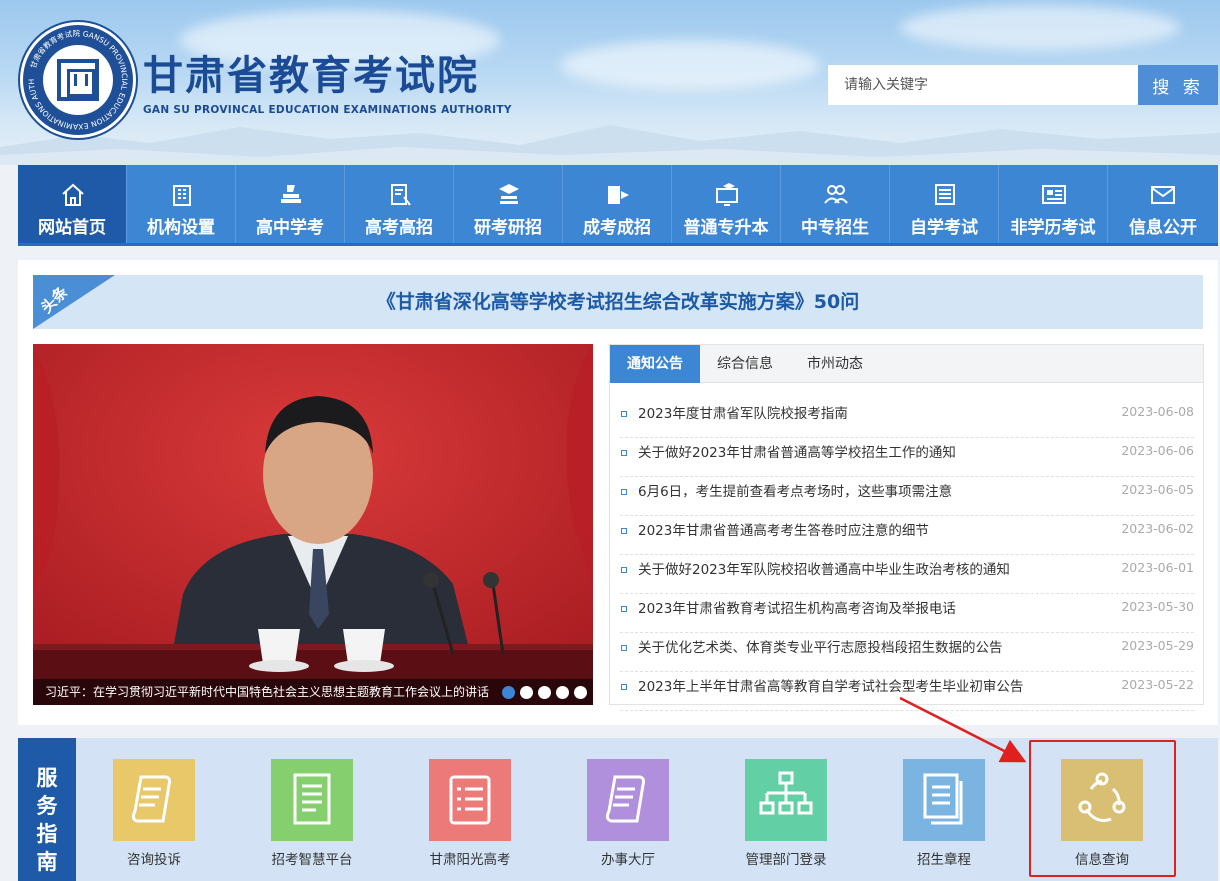  What do you see at coordinates (1053, 228) in the screenshot?
I see `nav-item-label: 非学历考试` at bounding box center [1053, 228].